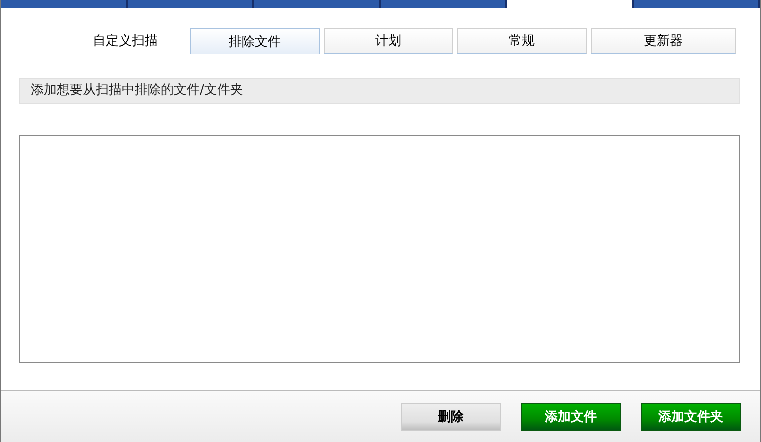  What do you see at coordinates (691, 416) in the screenshot?
I see `action-button: 添加文件夹` at bounding box center [691, 416].